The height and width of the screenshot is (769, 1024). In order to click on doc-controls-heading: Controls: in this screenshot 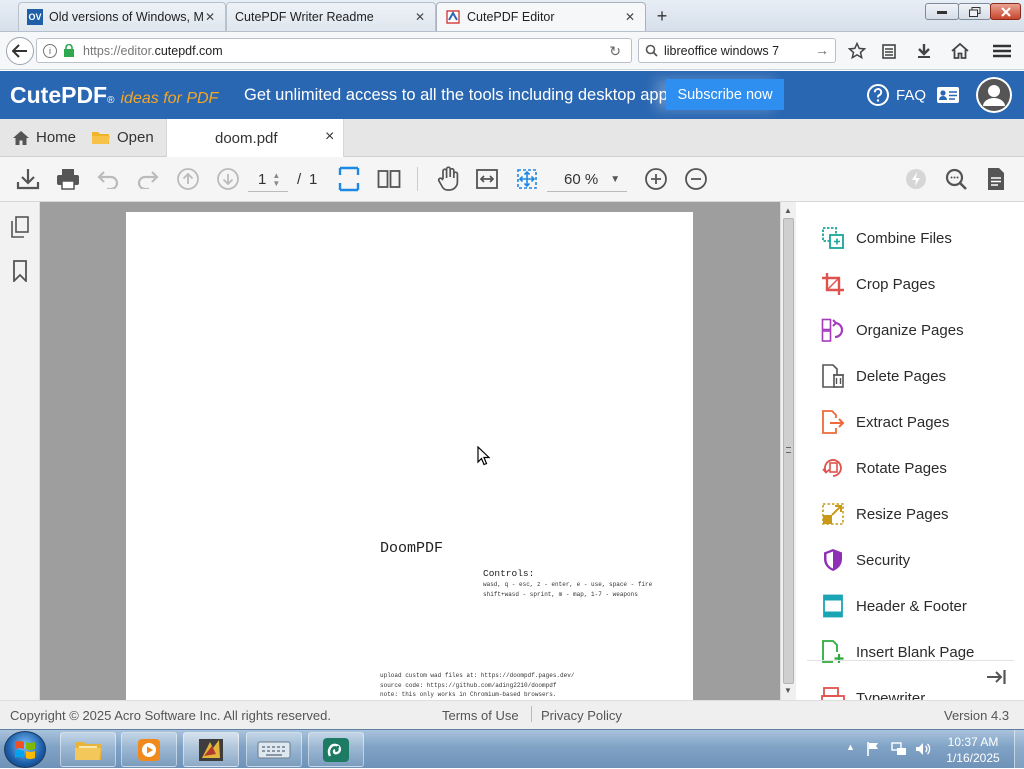, I will do `click(509, 573)`.